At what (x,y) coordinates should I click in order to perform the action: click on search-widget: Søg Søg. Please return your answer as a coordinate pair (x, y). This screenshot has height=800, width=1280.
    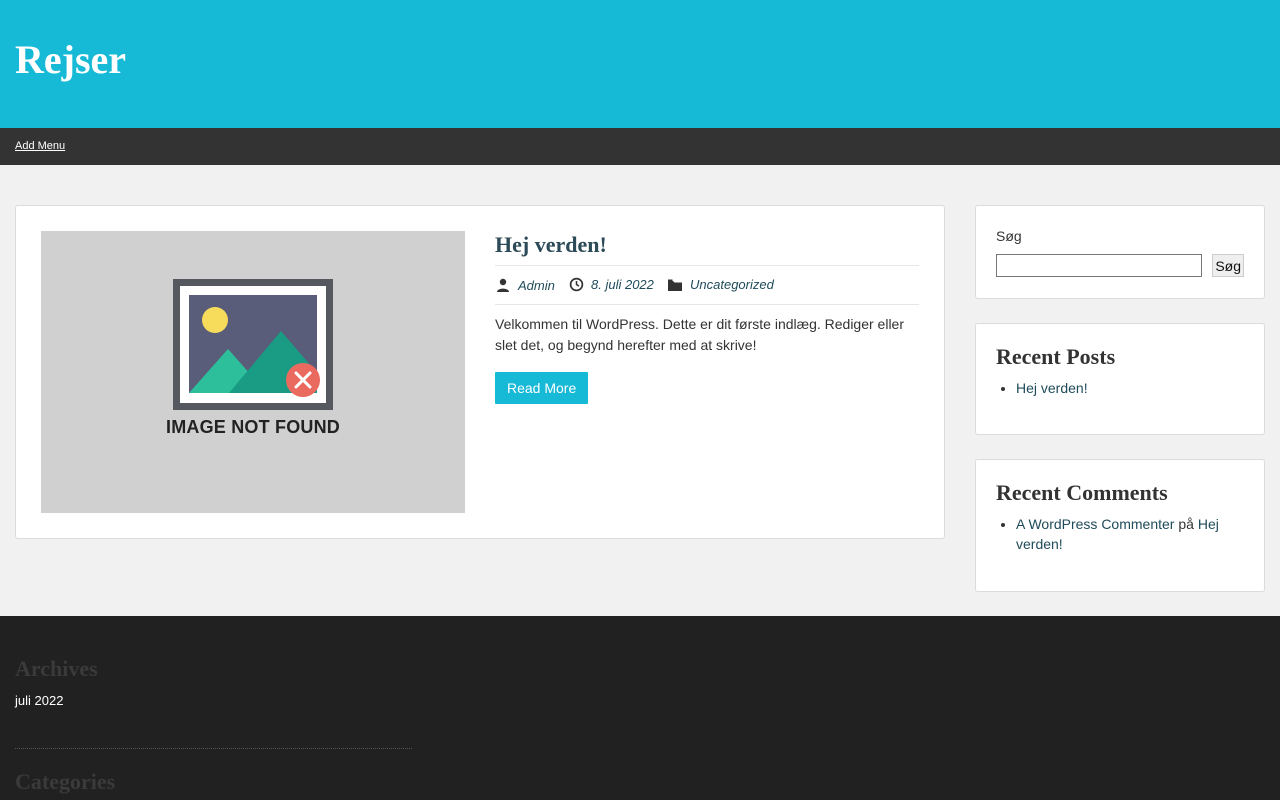
    Looking at the image, I should click on (1120, 252).